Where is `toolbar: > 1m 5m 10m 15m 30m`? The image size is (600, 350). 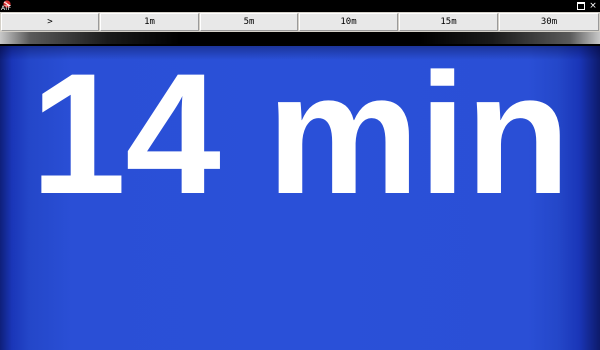 toolbar: > 1m 5m 10m 15m 30m is located at coordinates (300, 22).